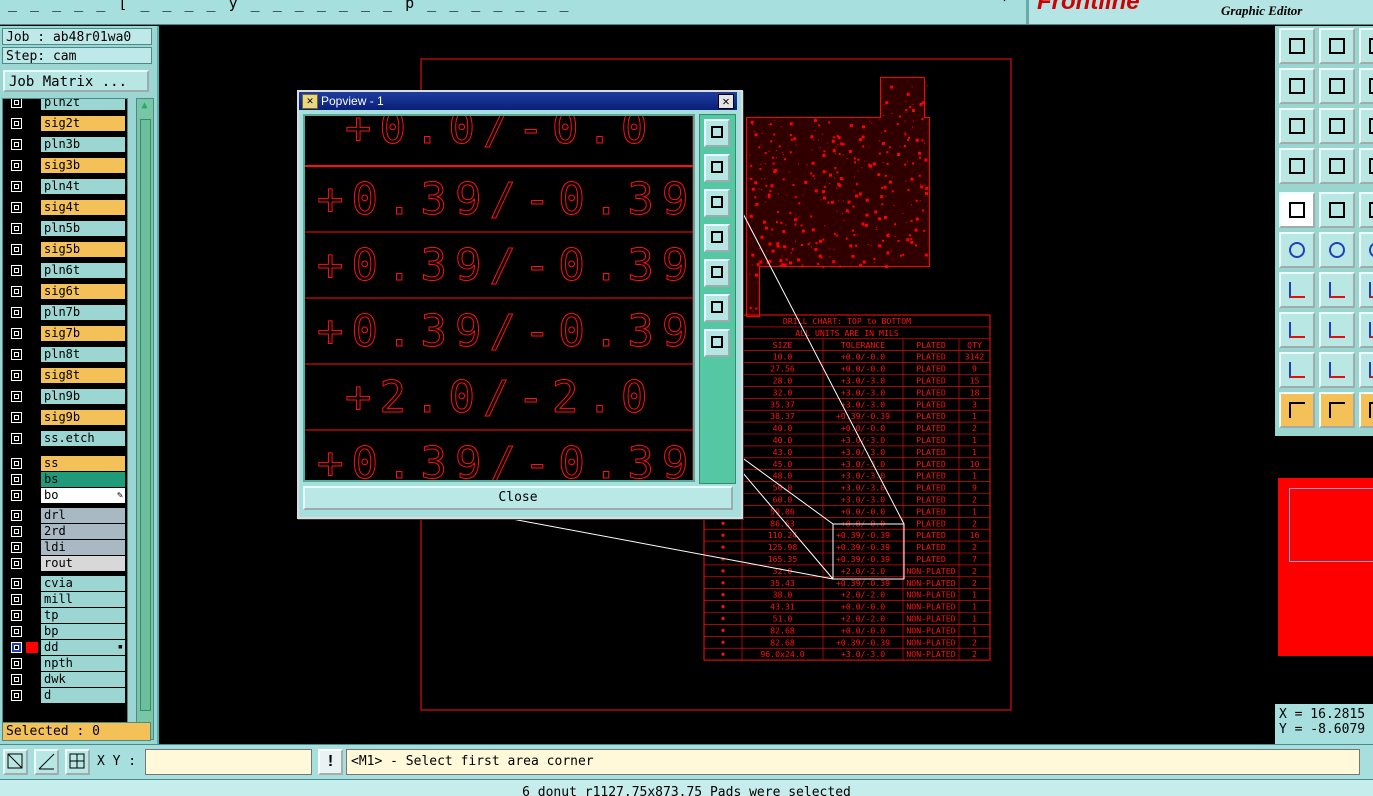 Image resolution: width=1373 pixels, height=796 pixels. What do you see at coordinates (1337, 250) in the screenshot?
I see `cross-button` at bounding box center [1337, 250].